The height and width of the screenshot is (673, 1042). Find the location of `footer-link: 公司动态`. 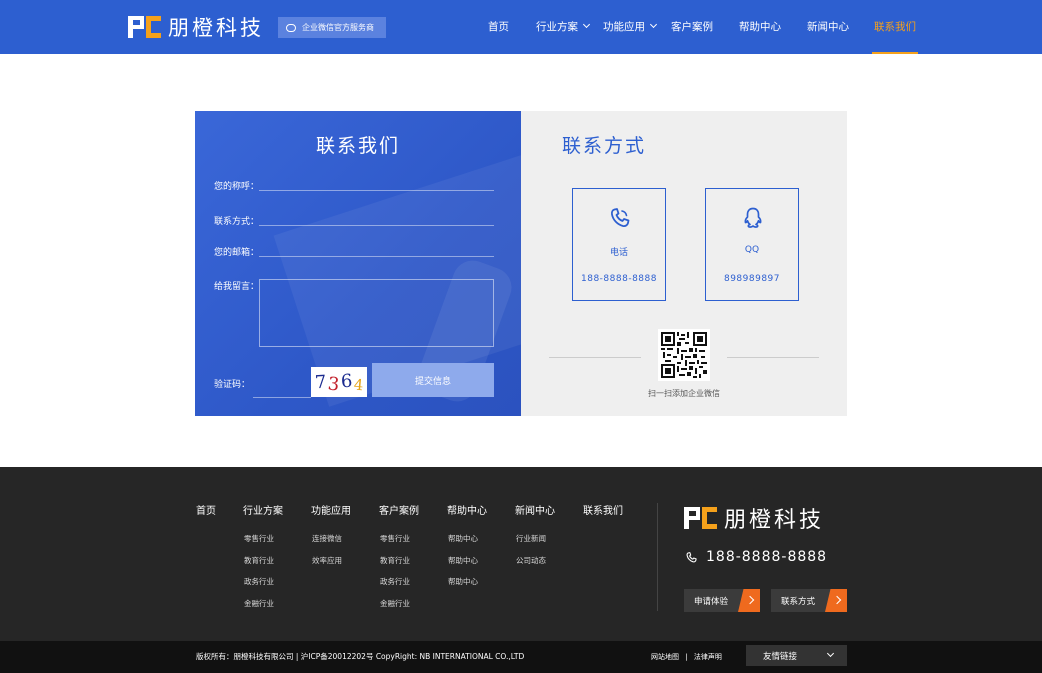

footer-link: 公司动态 is located at coordinates (531, 560).